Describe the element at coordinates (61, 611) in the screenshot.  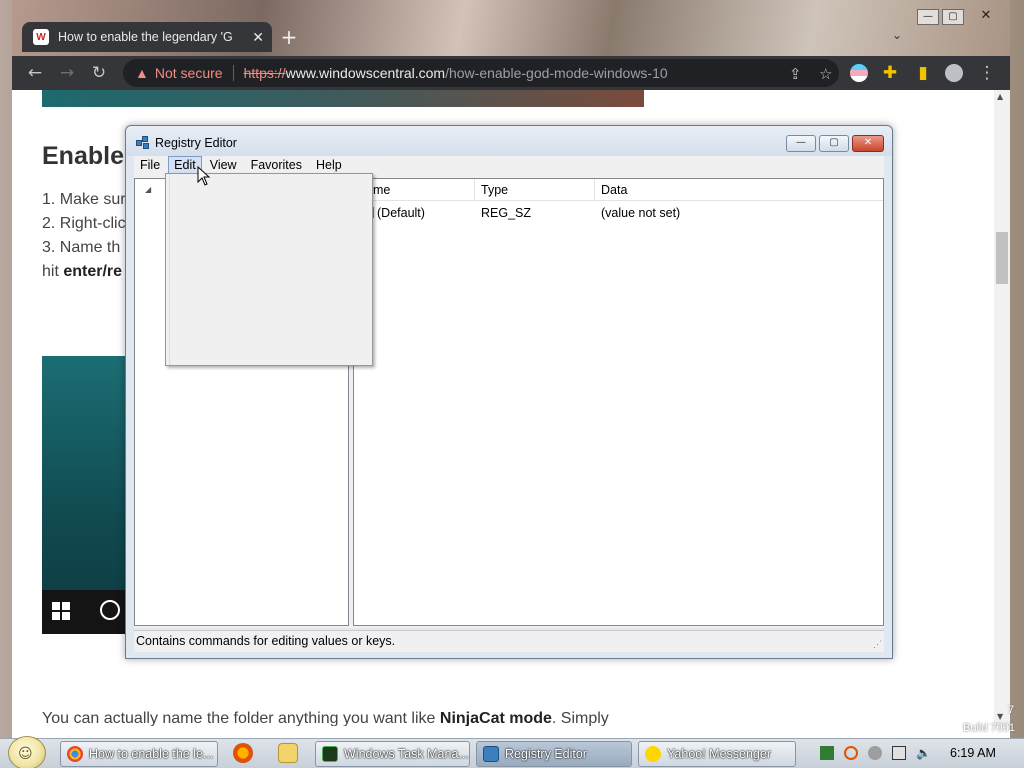
I see `windows-logo-icon` at that location.